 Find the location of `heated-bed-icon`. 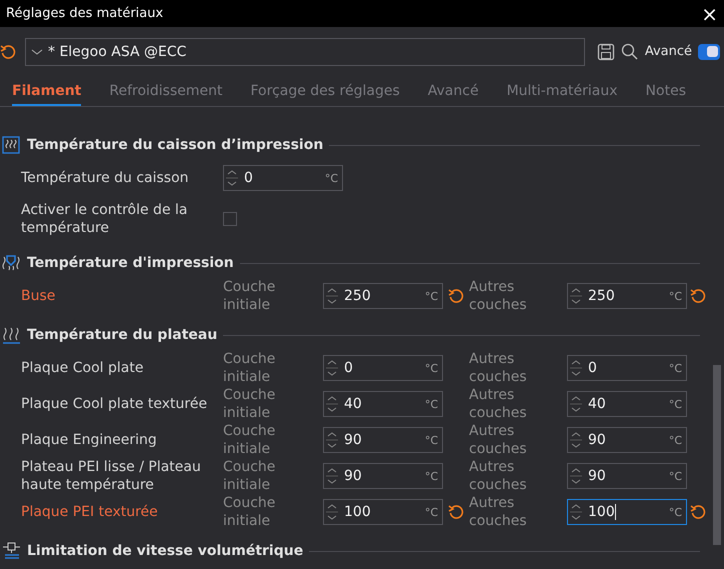

heated-bed-icon is located at coordinates (11, 335).